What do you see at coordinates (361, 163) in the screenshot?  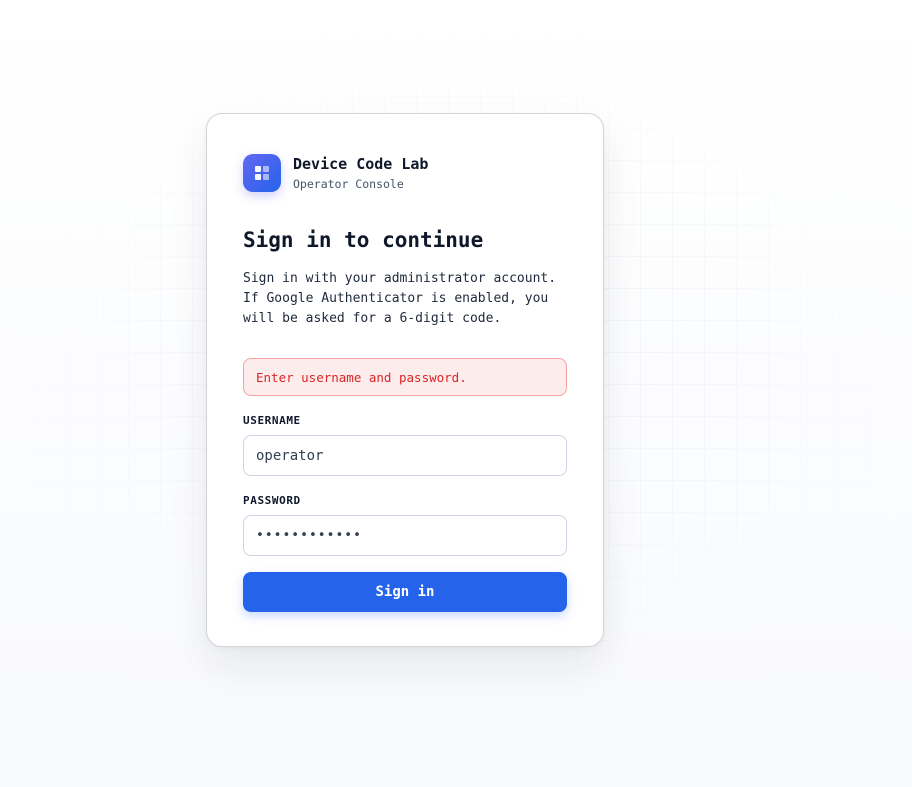 I see `brand-name: Device Code Lab` at bounding box center [361, 163].